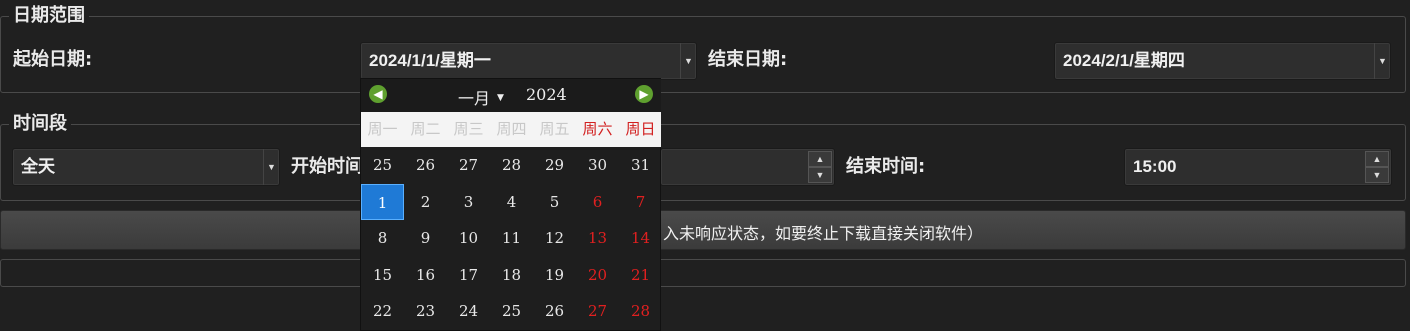 This screenshot has height=331, width=1410. What do you see at coordinates (468, 311) in the screenshot?
I see `calendar-day: 24` at bounding box center [468, 311].